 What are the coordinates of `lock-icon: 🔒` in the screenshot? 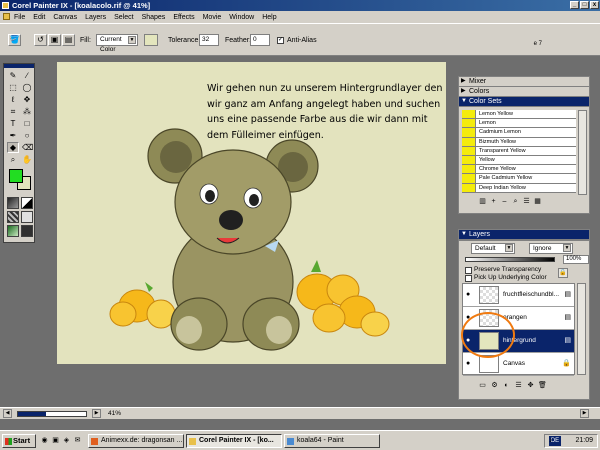 It's located at (563, 273).